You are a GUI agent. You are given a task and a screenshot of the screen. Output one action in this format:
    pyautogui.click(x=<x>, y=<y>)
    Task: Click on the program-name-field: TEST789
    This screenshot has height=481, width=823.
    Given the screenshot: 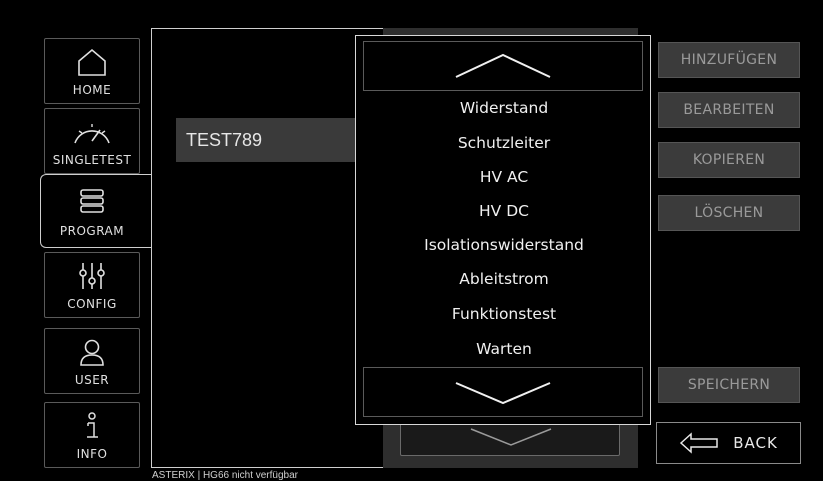 What is the action you would take?
    pyautogui.click(x=276, y=140)
    